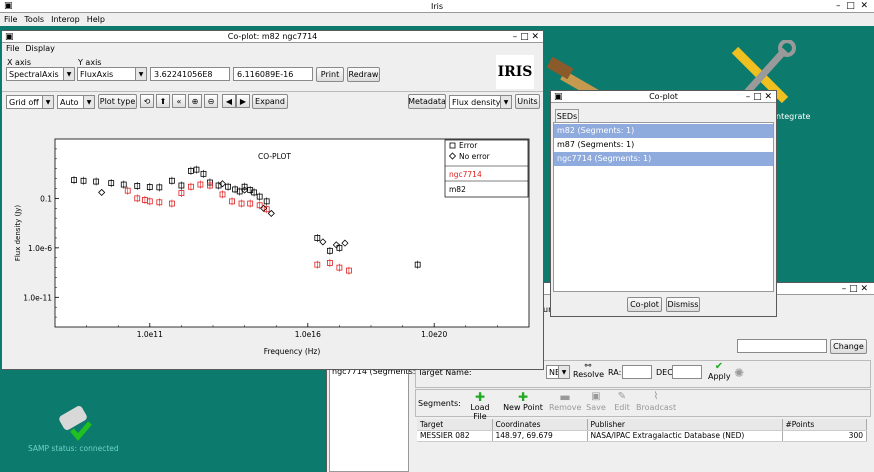 The width and height of the screenshot is (874, 472). Describe the element at coordinates (19, 62) in the screenshot. I see `x-axis-label: X axis` at that location.